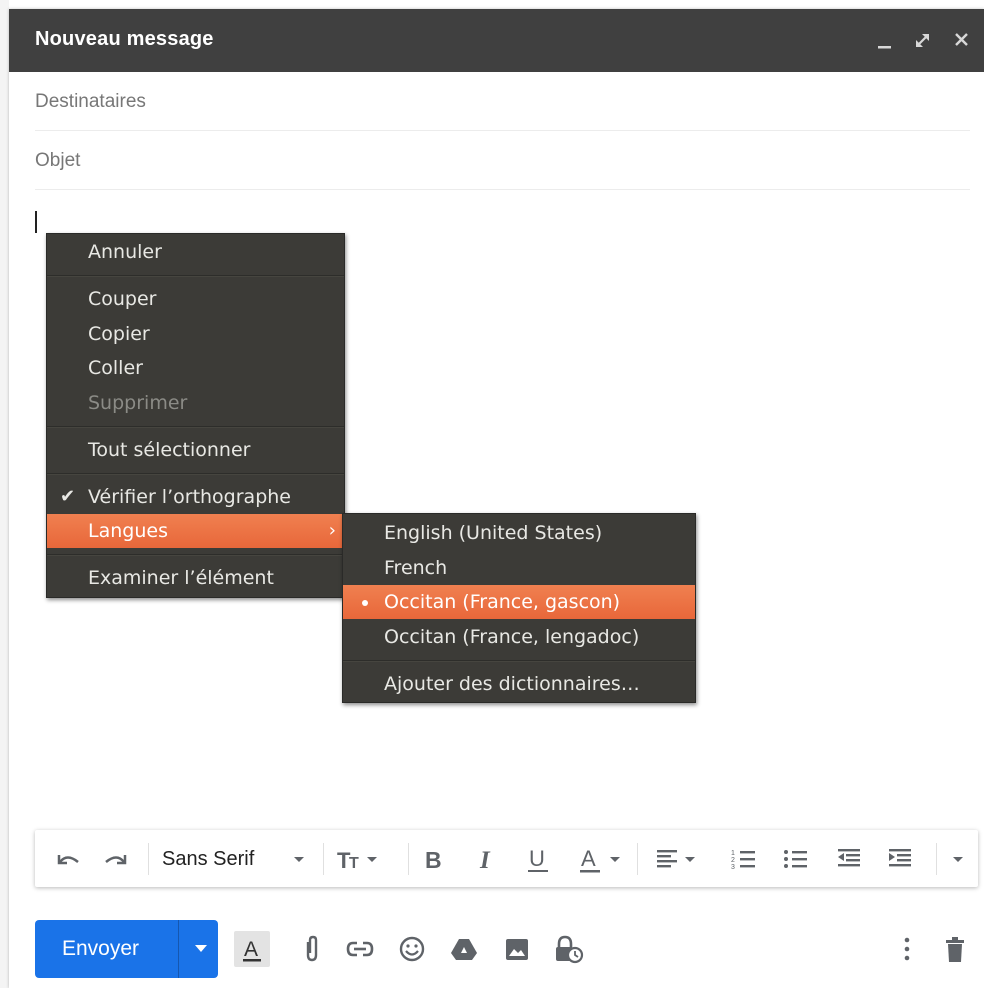 Image resolution: width=984 pixels, height=988 pixels. I want to click on bulleted-list-icon, so click(796, 859).